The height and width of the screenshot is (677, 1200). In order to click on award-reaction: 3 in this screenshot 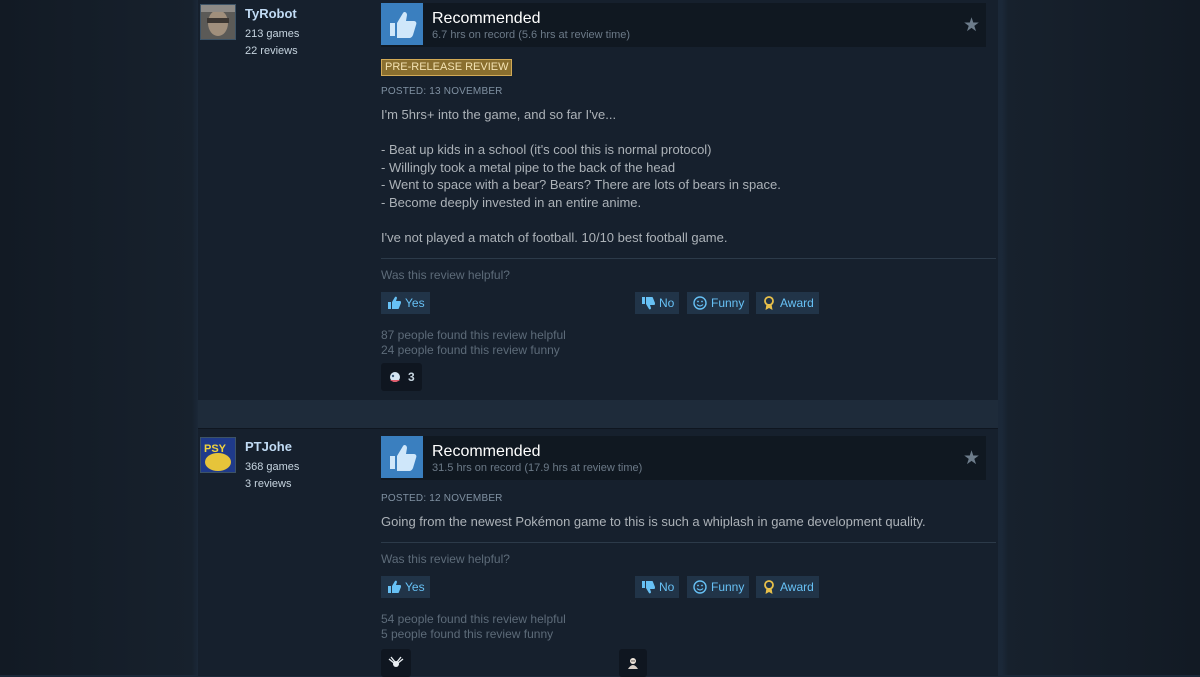, I will do `click(401, 377)`.